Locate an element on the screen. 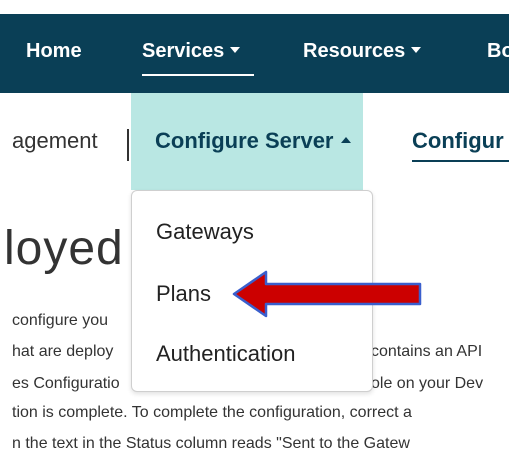  page-heading: loyed is located at coordinates (64, 248).